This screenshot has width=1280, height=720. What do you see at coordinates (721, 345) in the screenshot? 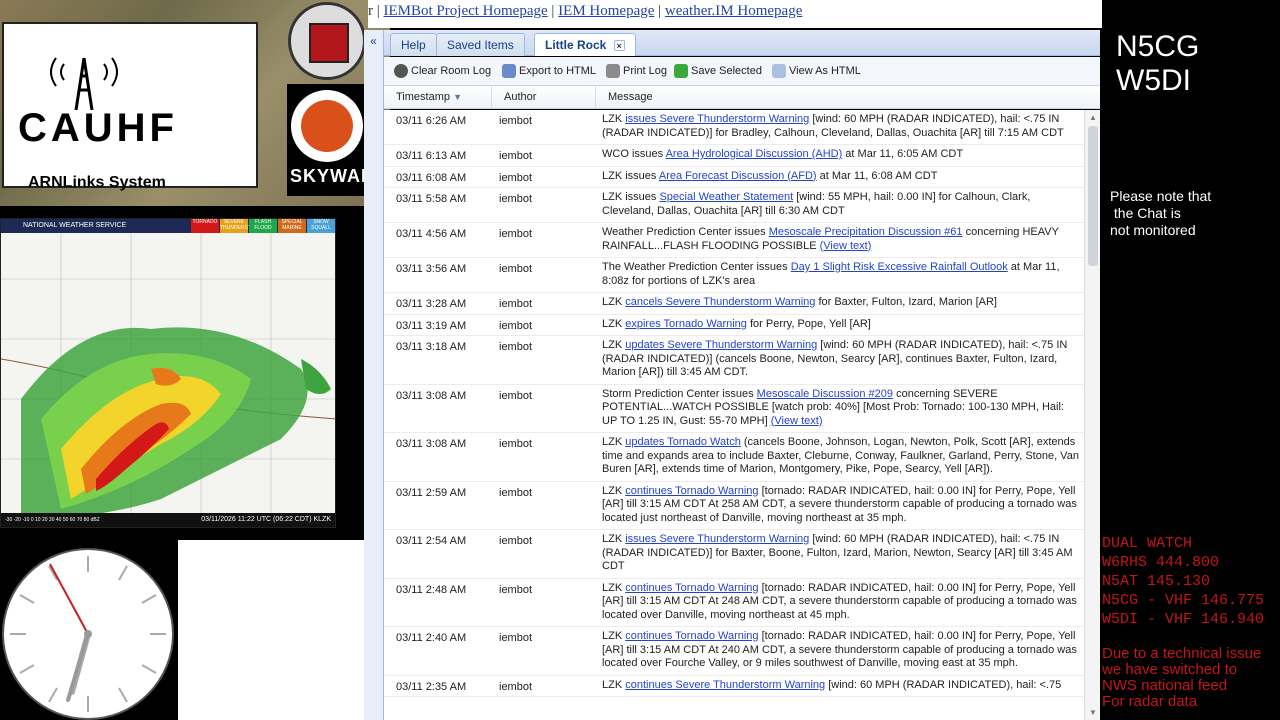
I see `product-link: updates Severe Thunderstorm Warning` at bounding box center [721, 345].